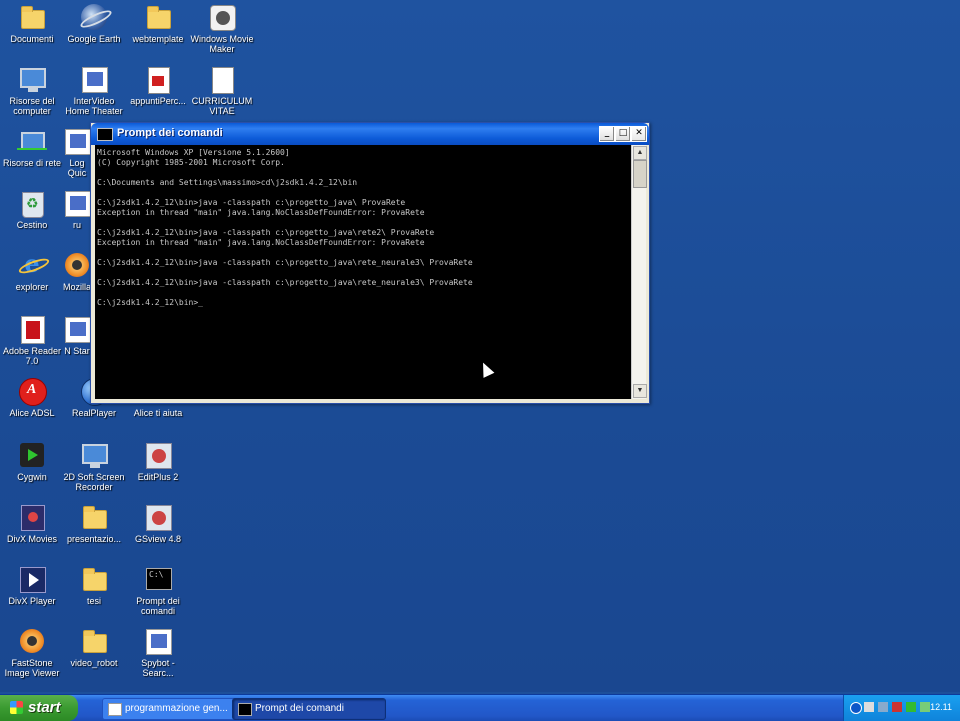  I want to click on desktop-icon-alice-adsl: Alice ADSL, so click(32, 397).